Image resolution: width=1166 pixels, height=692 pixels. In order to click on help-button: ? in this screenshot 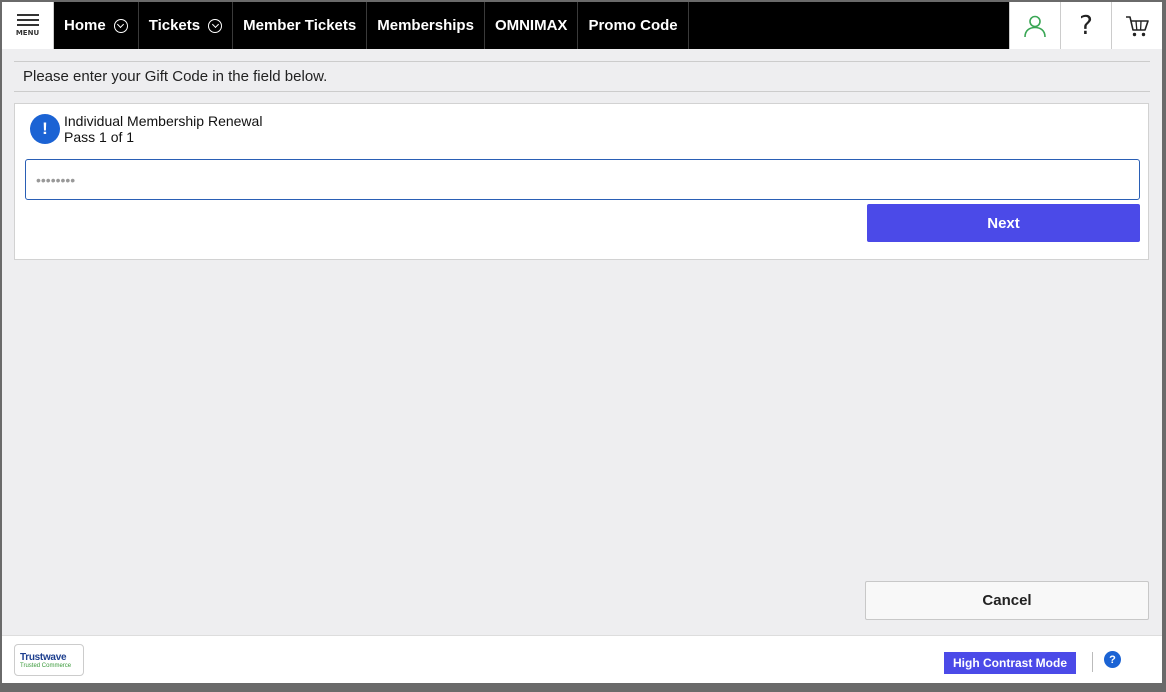, I will do `click(1085, 25)`.